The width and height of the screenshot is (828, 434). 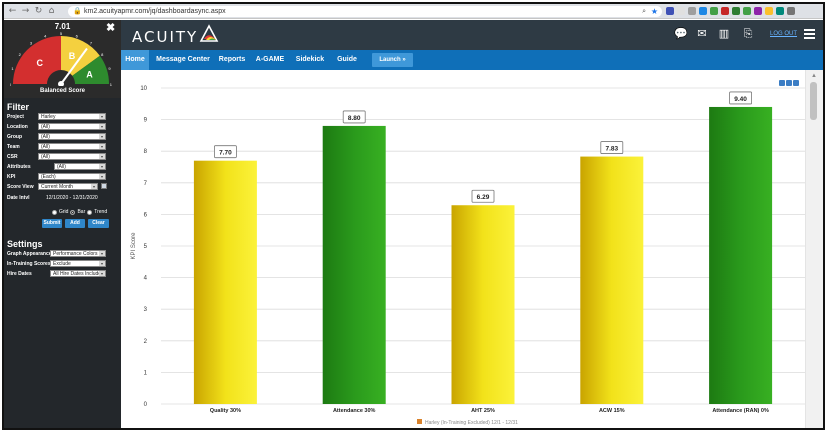 I want to click on x-tick-label: Quality 30%, so click(x=225, y=411).